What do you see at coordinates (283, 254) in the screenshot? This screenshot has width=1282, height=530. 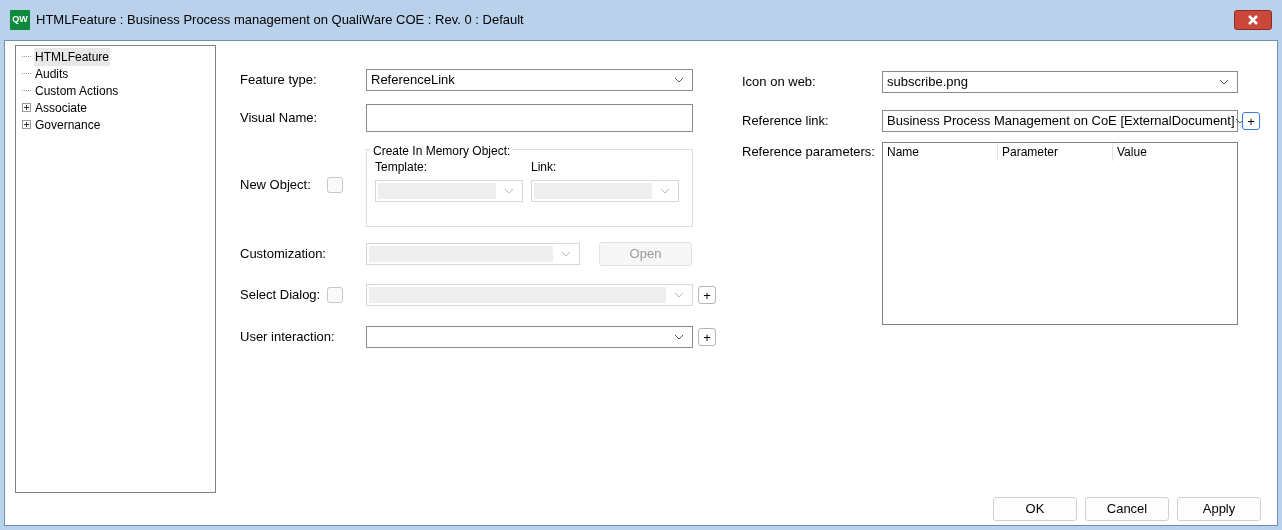 I see `field-label: Customization:` at bounding box center [283, 254].